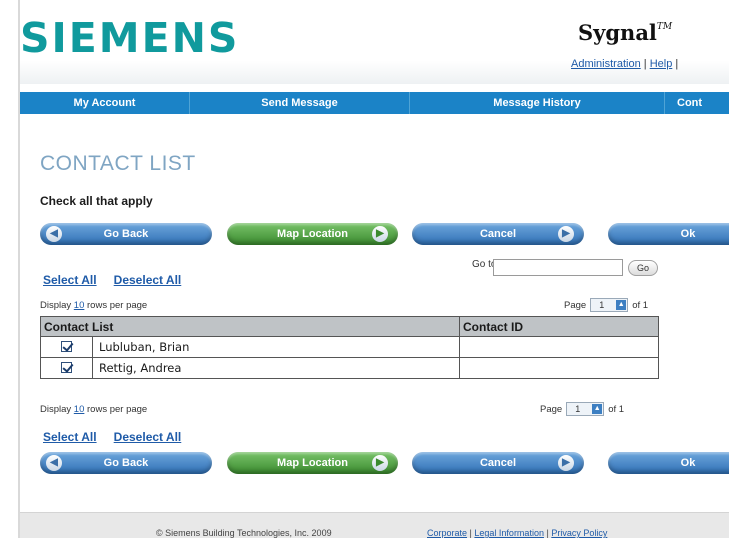 Image resolution: width=729 pixels, height=538 pixels. What do you see at coordinates (300, 103) in the screenshot?
I see `nav-send-message: Send Message` at bounding box center [300, 103].